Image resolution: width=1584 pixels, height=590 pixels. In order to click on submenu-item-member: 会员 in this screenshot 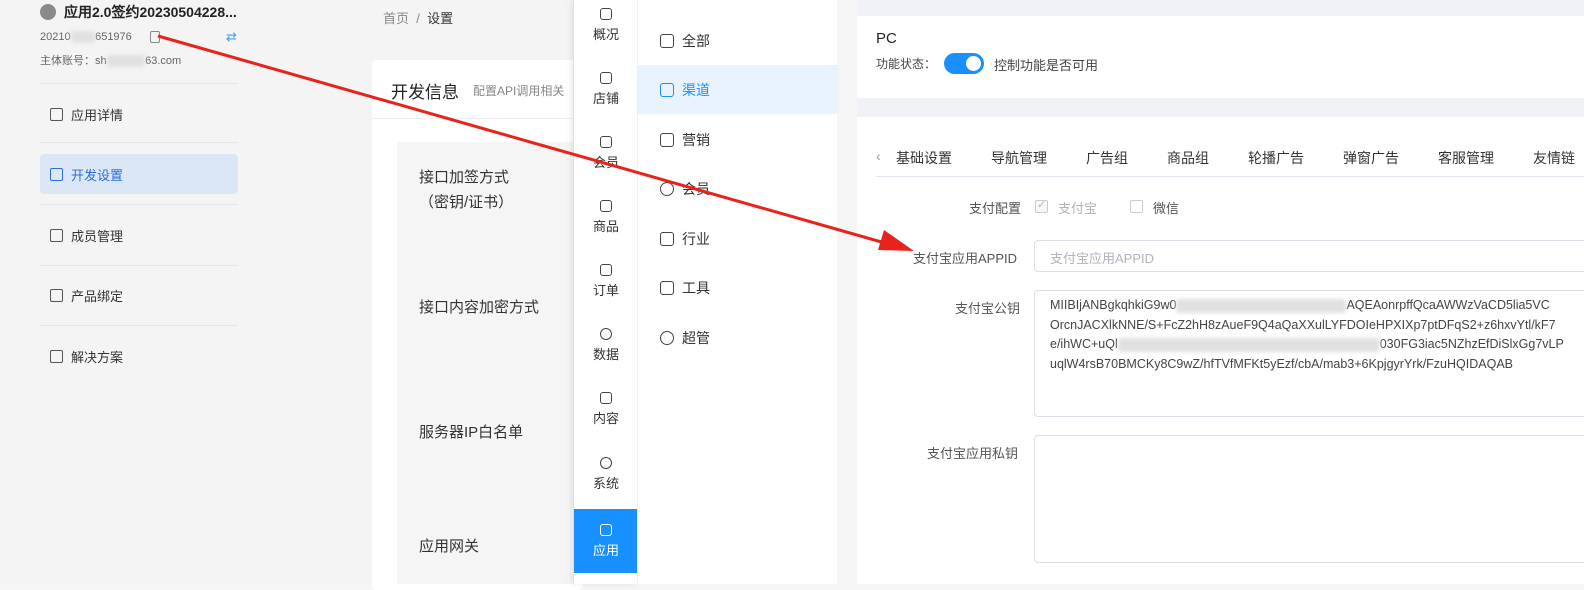, I will do `click(738, 188)`.